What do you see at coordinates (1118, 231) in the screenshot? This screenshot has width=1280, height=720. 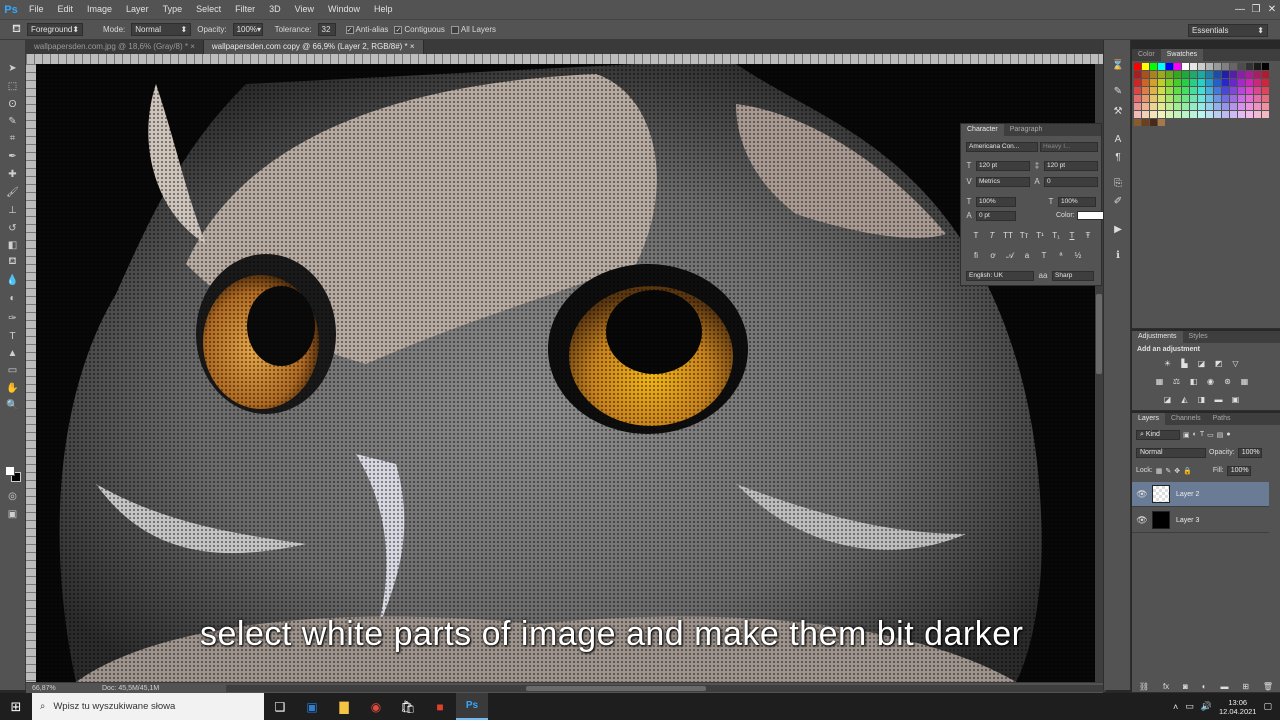 I see `actions-icon: ▶` at bounding box center [1118, 231].